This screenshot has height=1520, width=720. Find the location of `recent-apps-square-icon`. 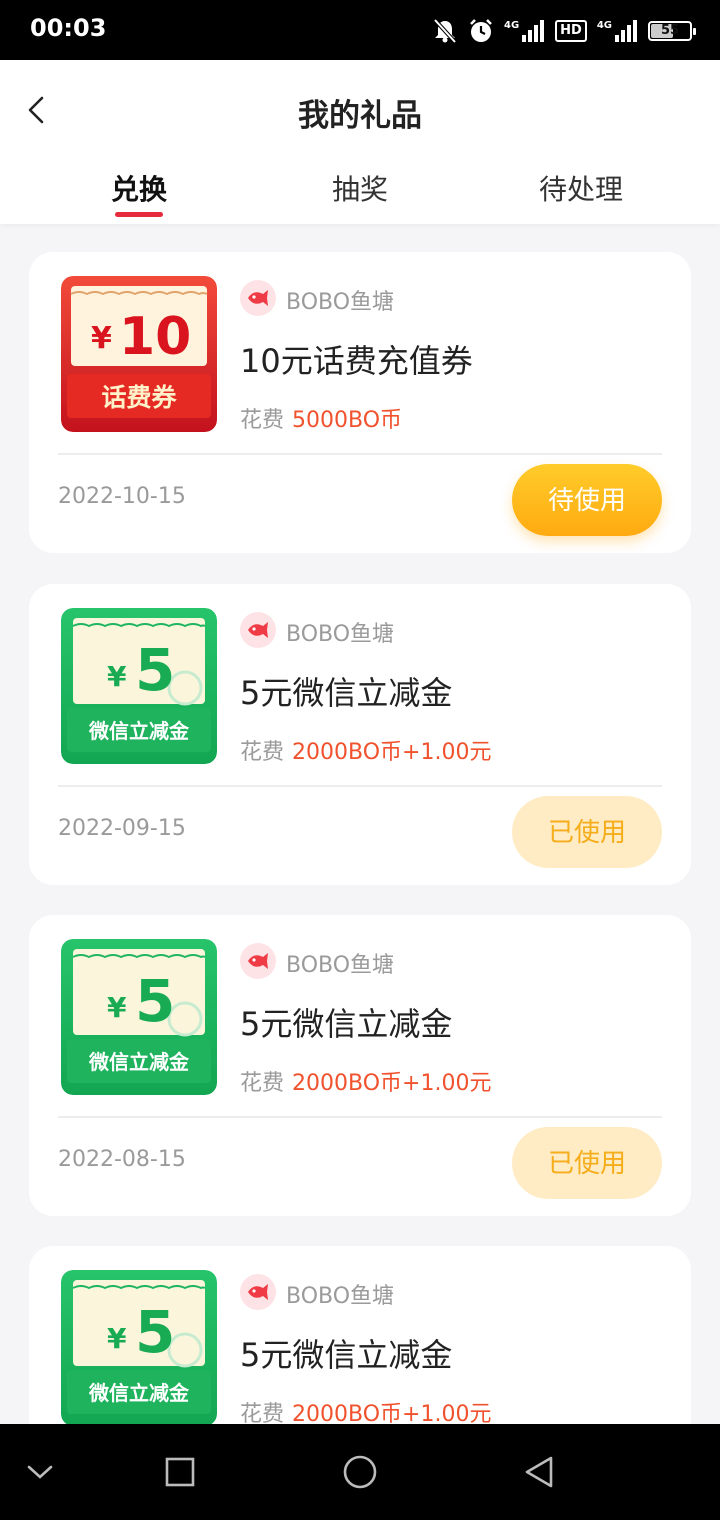

recent-apps-square-icon is located at coordinates (180, 1472).